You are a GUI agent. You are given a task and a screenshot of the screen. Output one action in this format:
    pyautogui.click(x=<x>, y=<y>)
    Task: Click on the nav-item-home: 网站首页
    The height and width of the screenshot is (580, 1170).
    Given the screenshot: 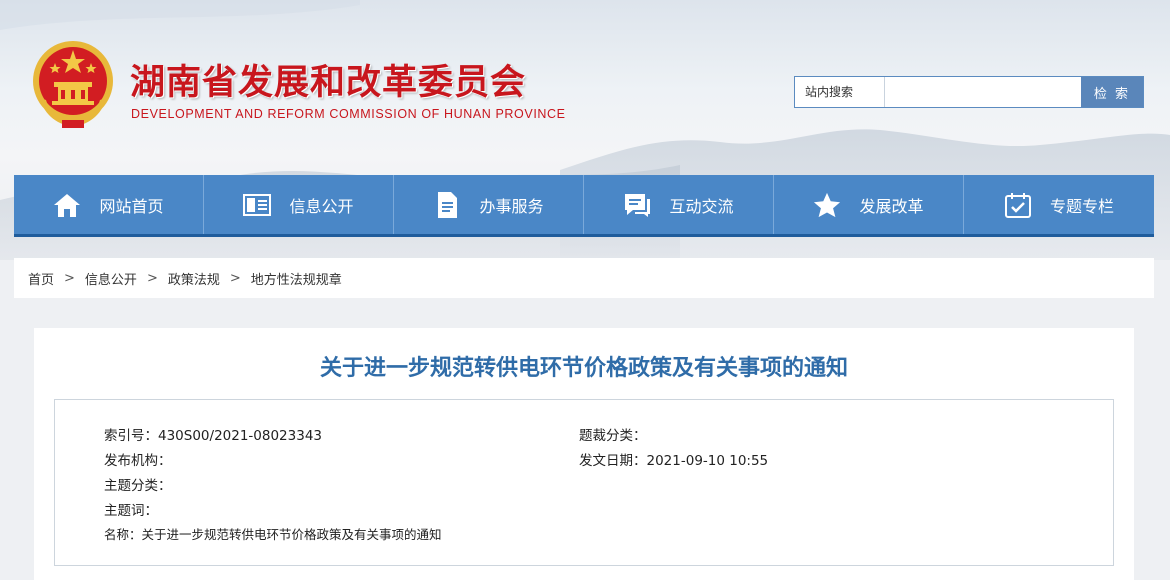 What is the action you would take?
    pyautogui.click(x=109, y=204)
    